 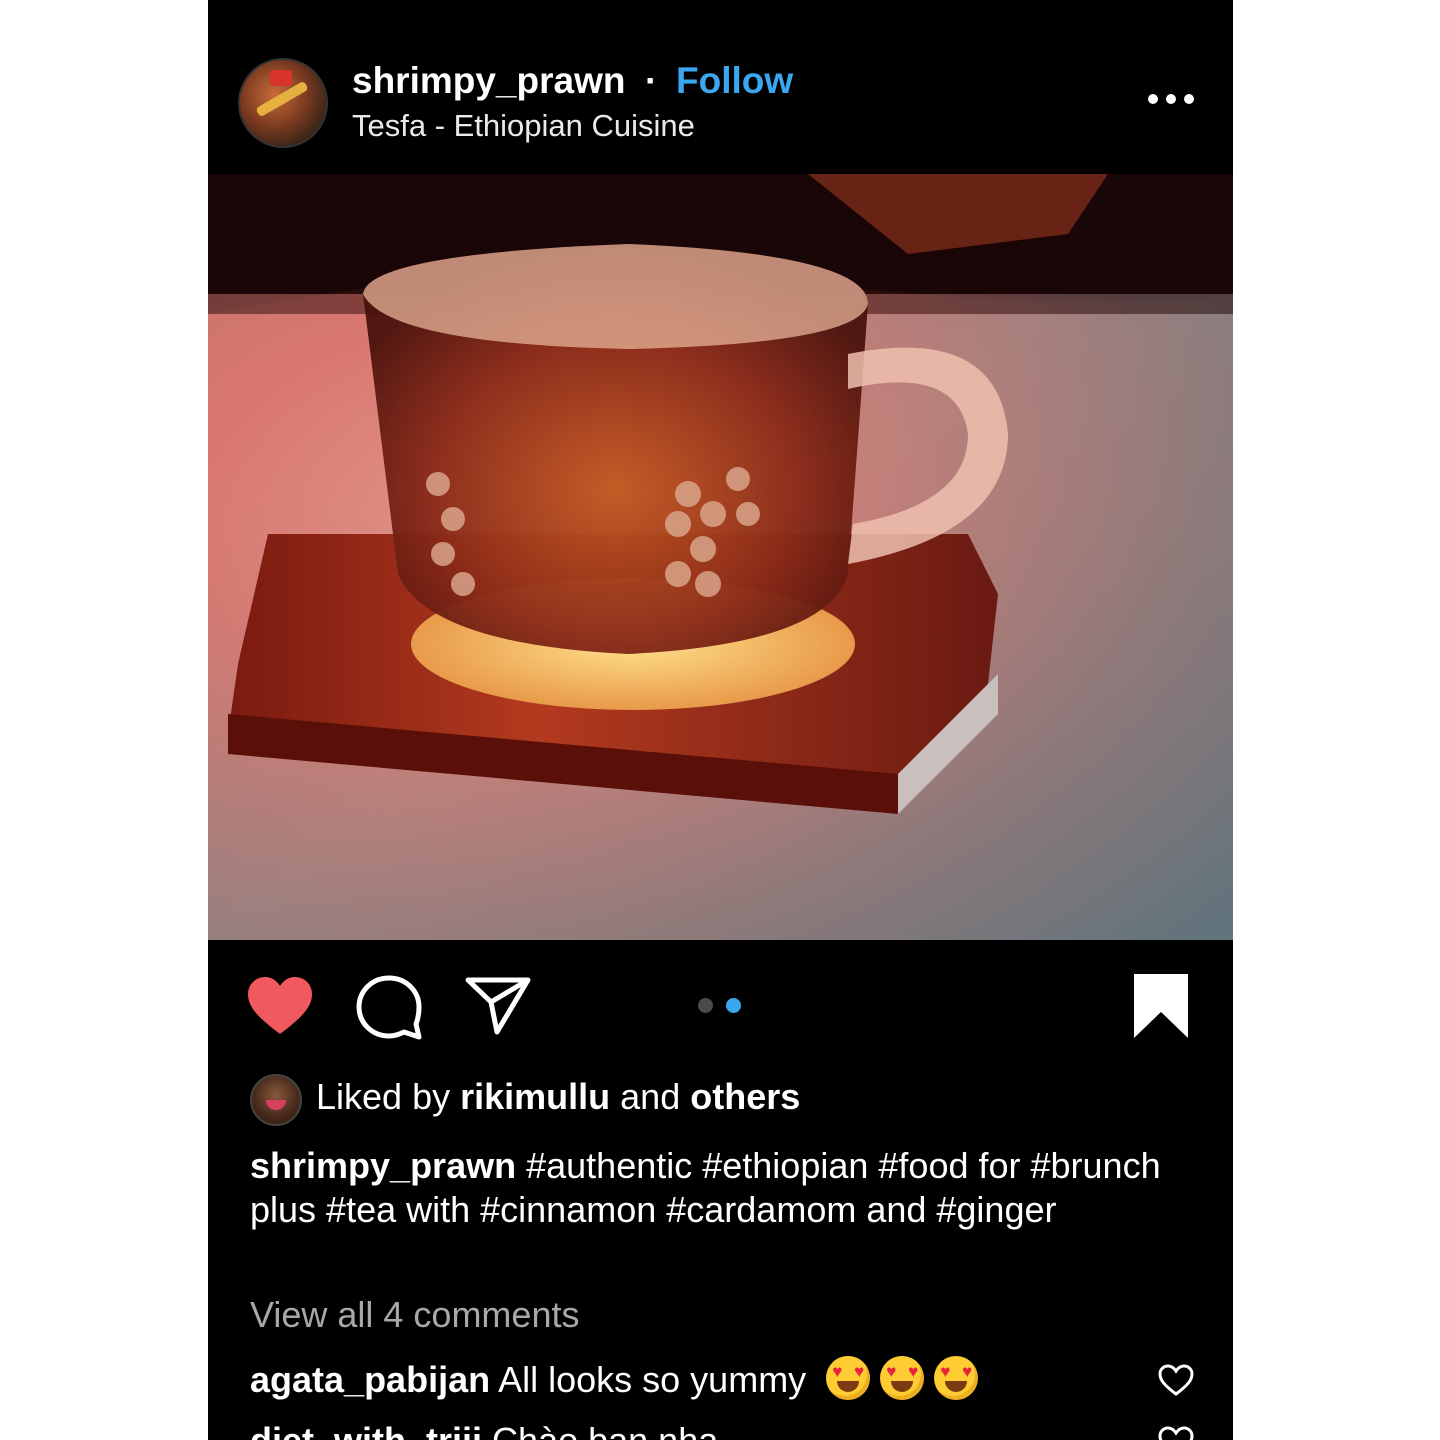 What do you see at coordinates (276, 1100) in the screenshot?
I see `liker-avatar` at bounding box center [276, 1100].